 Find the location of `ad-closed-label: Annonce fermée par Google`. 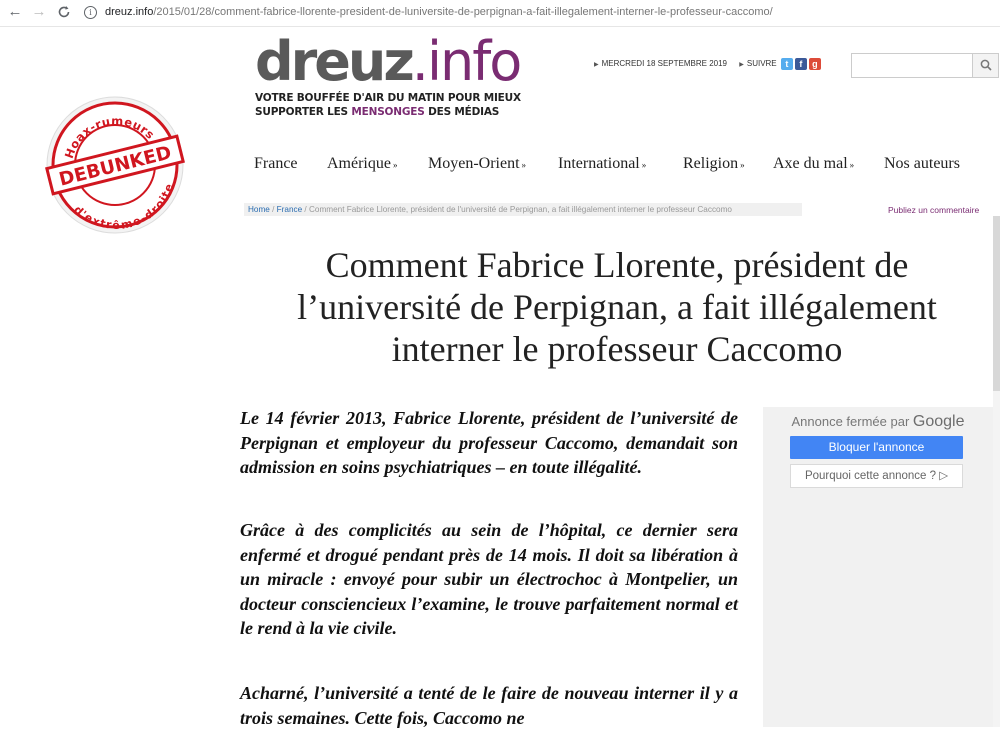

ad-closed-label: Annonce fermée par Google is located at coordinates (878, 422).